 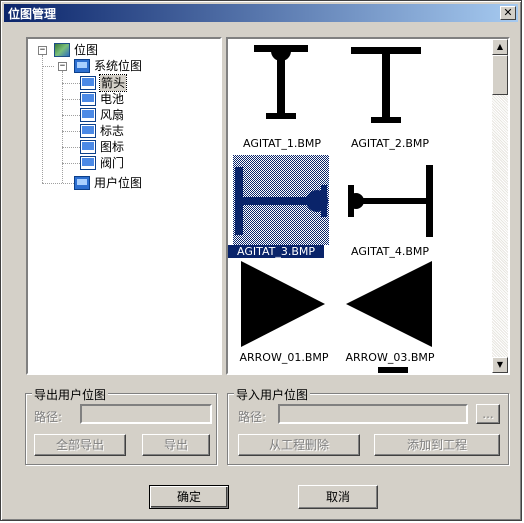 What do you see at coordinates (299, 445) in the screenshot?
I see `remove-from-project-button: 从工程删除` at bounding box center [299, 445].